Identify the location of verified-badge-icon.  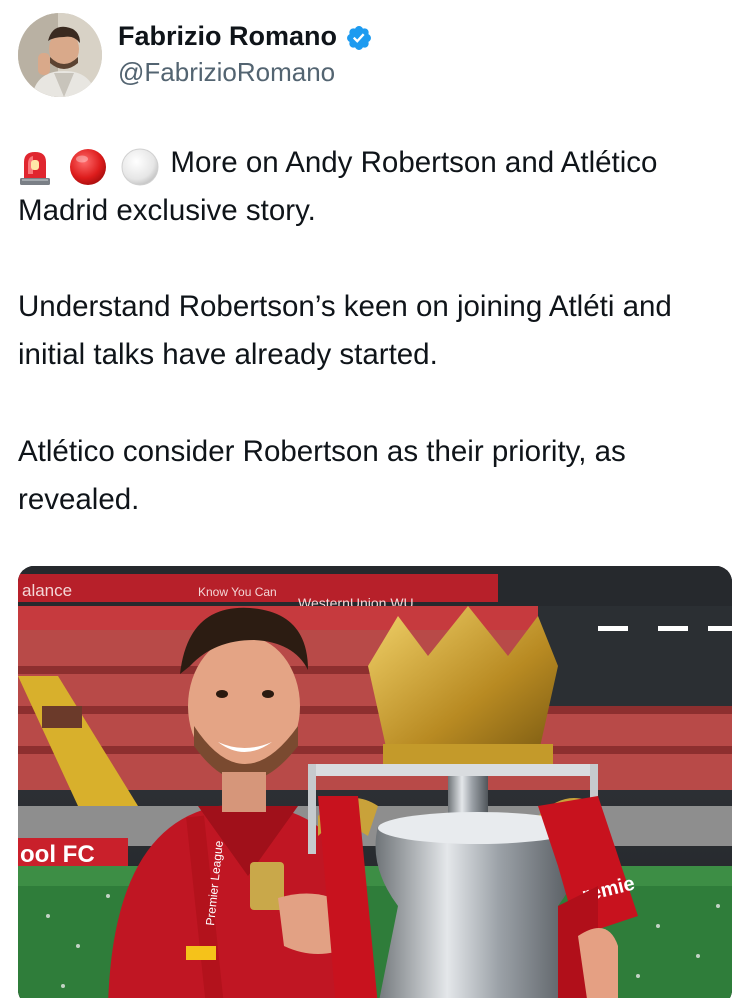
(359, 38).